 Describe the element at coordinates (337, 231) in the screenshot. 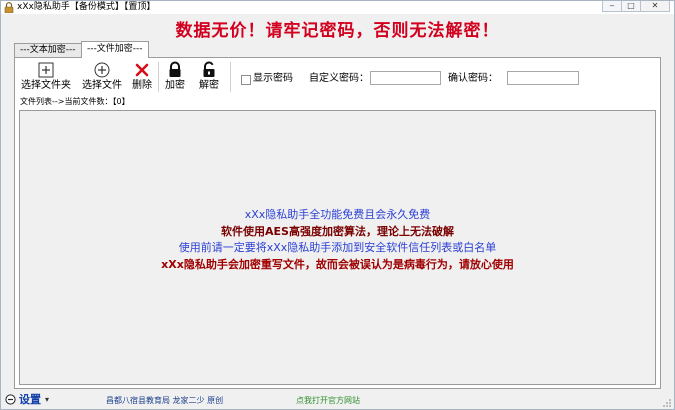

I see `notice-aes: 软件使用AES高强度加密算法，理论上无法破解` at that location.